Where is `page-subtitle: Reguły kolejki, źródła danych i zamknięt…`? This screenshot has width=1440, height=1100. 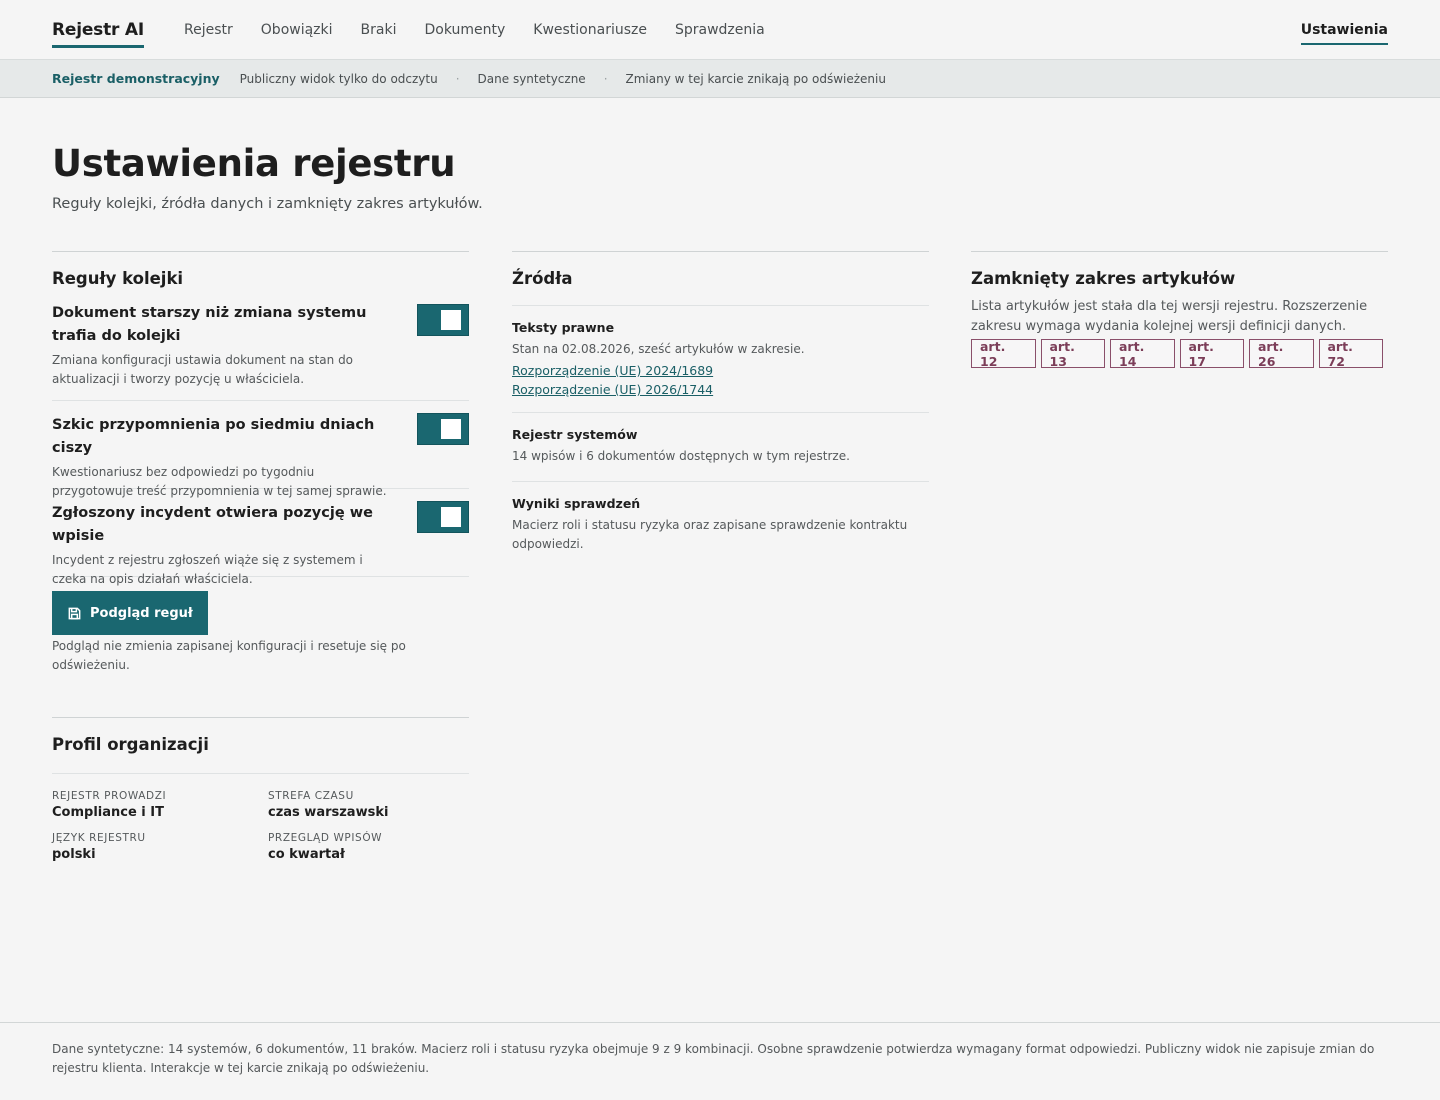
page-subtitle: Reguły kolejki, źródła danych i zamknięt… is located at coordinates (267, 204).